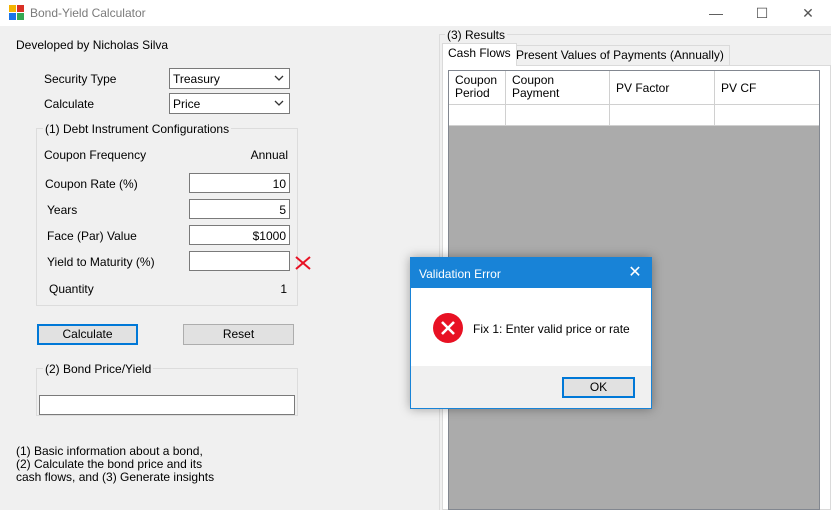 The height and width of the screenshot is (510, 831). What do you see at coordinates (279, 184) in the screenshot?
I see `coupon-rate-value: 10` at bounding box center [279, 184].